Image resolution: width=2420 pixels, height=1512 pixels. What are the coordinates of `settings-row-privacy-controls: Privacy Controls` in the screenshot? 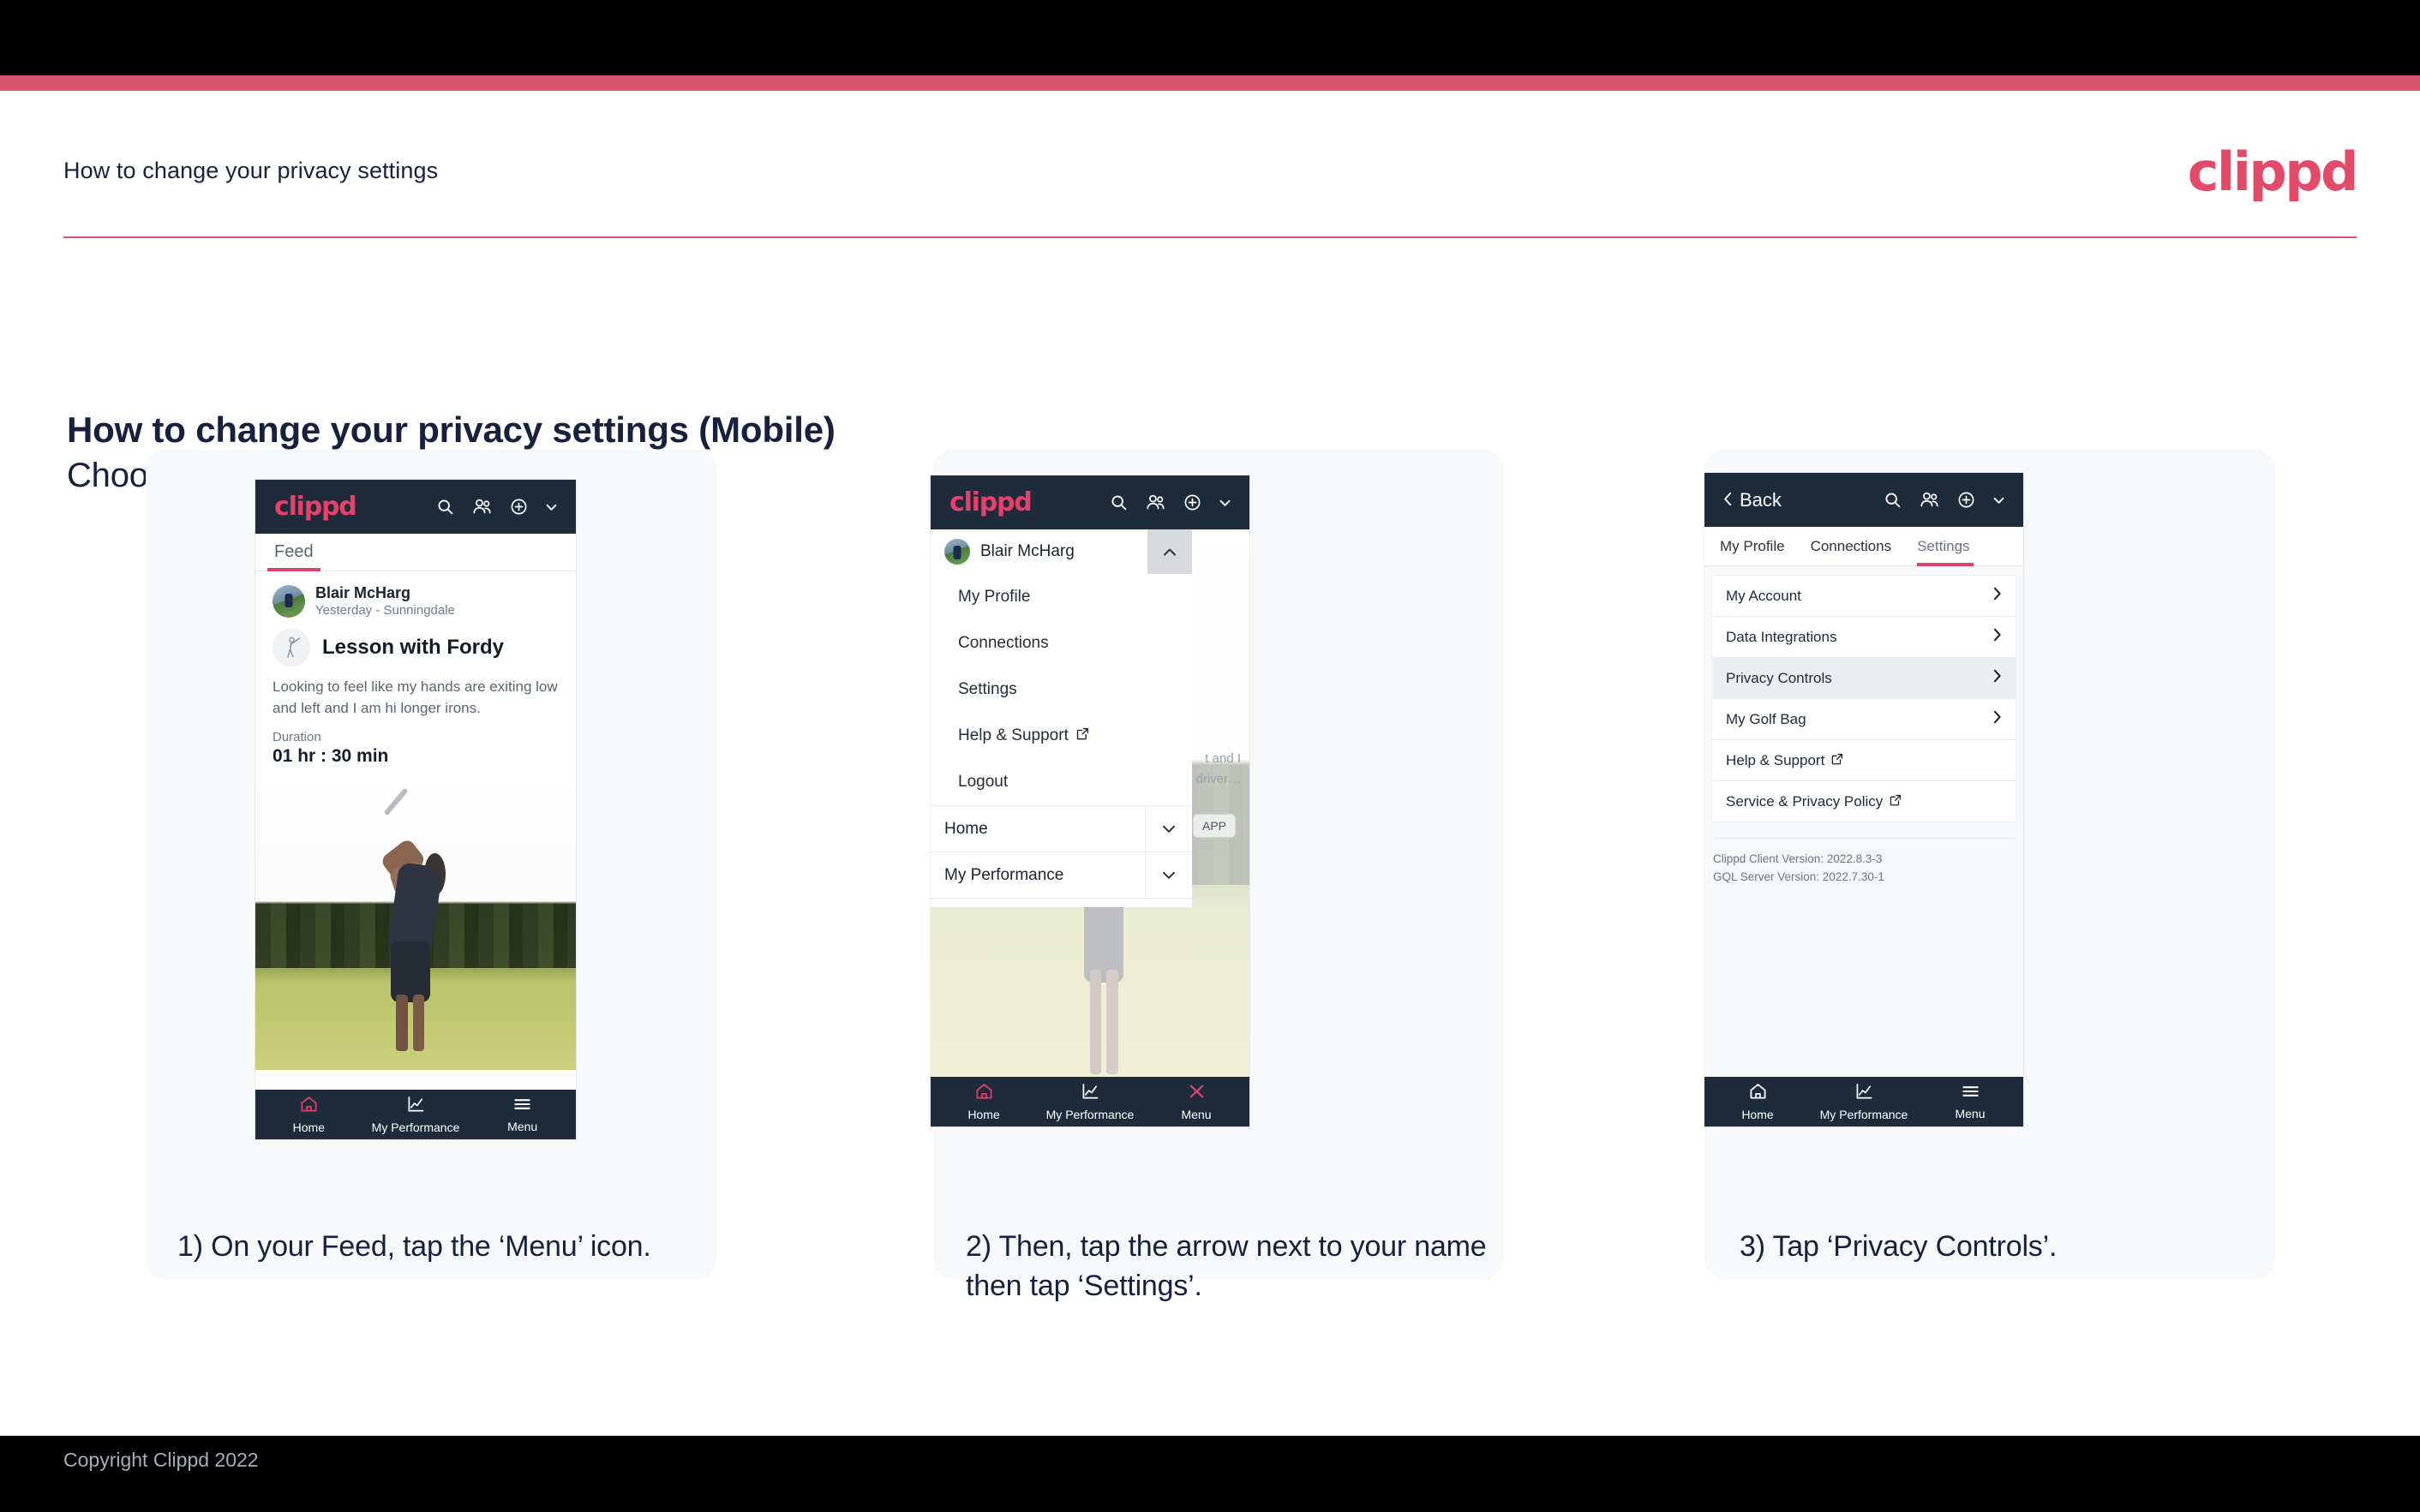 It's located at (1864, 678).